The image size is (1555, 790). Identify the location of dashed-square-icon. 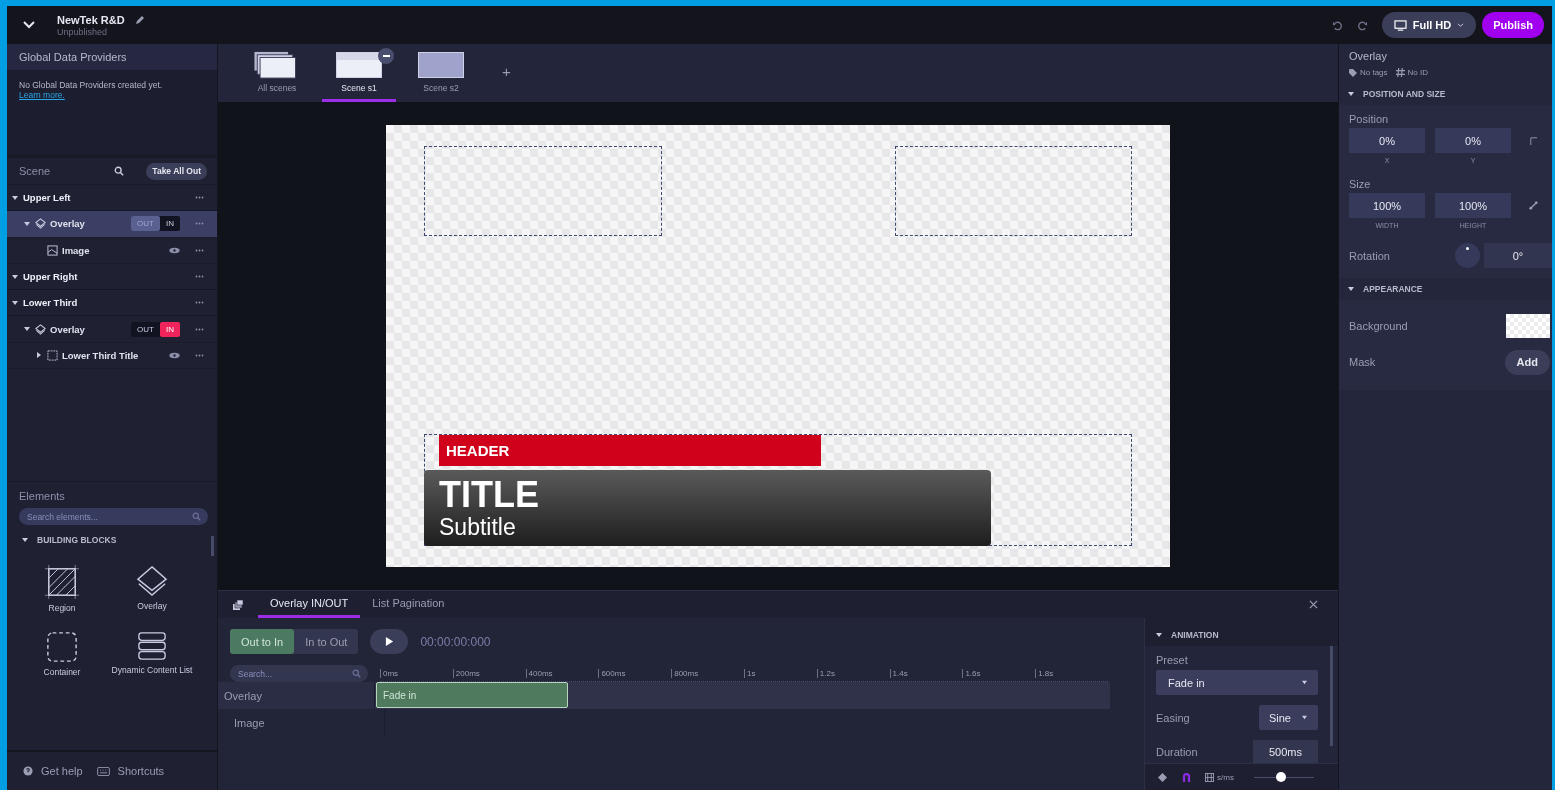
(62, 647).